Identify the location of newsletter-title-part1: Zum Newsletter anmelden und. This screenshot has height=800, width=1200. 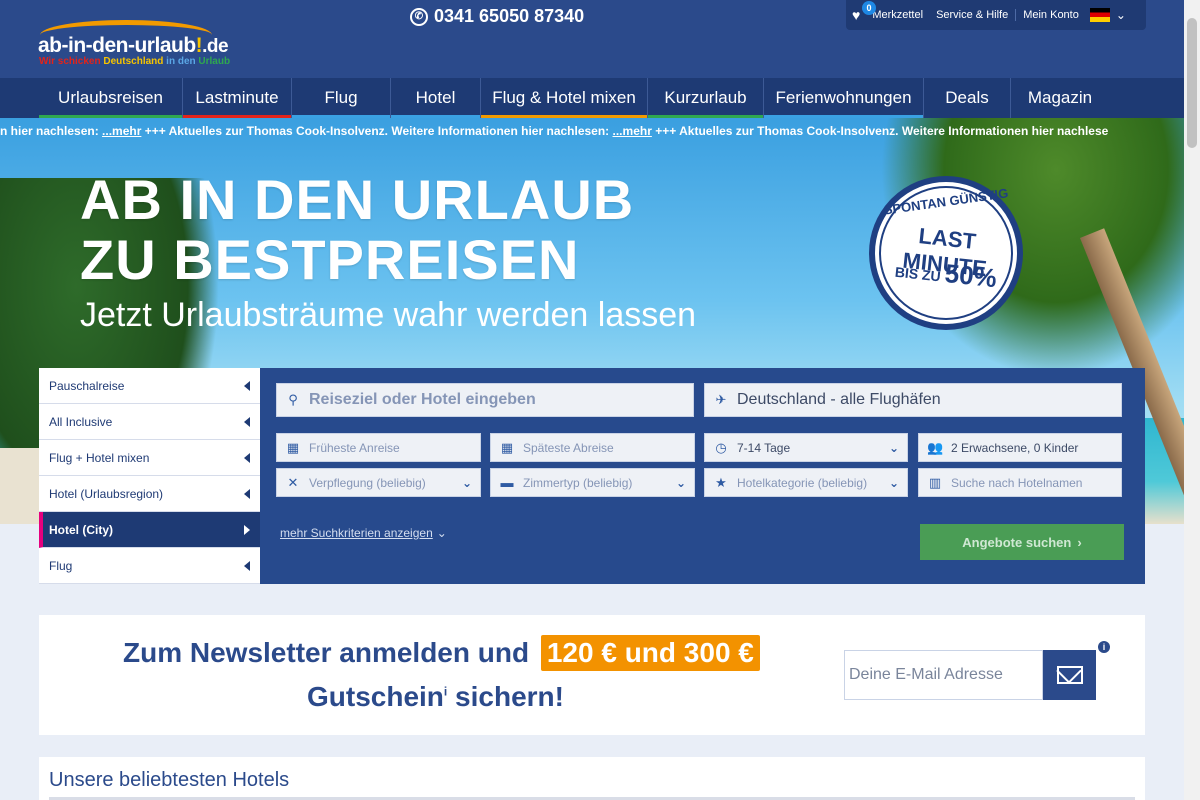
(326, 652).